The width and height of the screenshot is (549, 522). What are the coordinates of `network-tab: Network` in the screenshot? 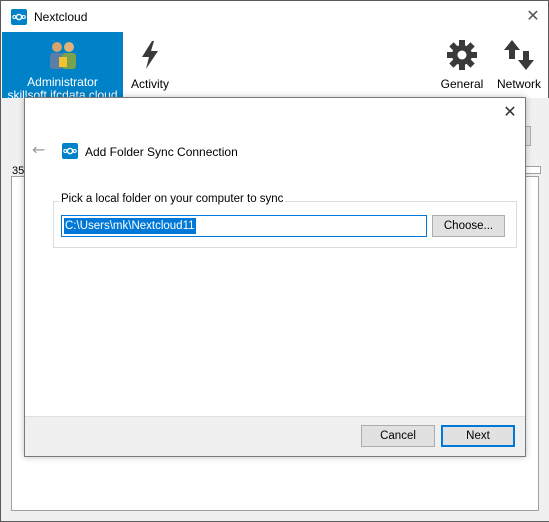 It's located at (519, 65).